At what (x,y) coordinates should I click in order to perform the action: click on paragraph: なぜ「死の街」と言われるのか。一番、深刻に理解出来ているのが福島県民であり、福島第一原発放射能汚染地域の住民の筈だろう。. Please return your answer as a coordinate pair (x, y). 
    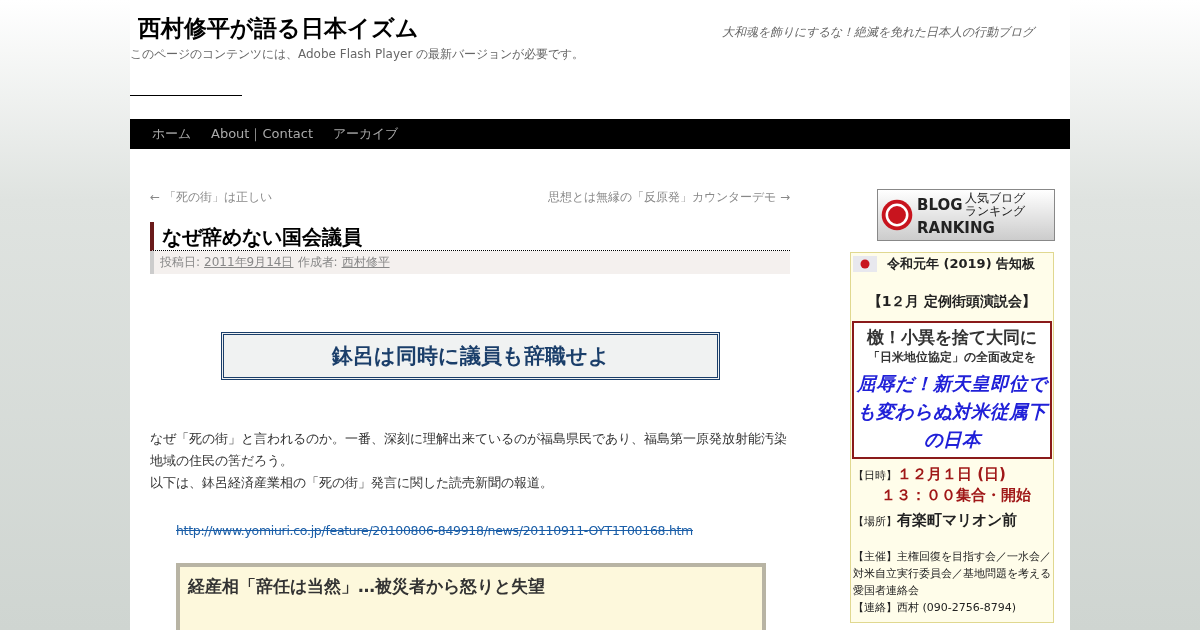
    Looking at the image, I should click on (469, 450).